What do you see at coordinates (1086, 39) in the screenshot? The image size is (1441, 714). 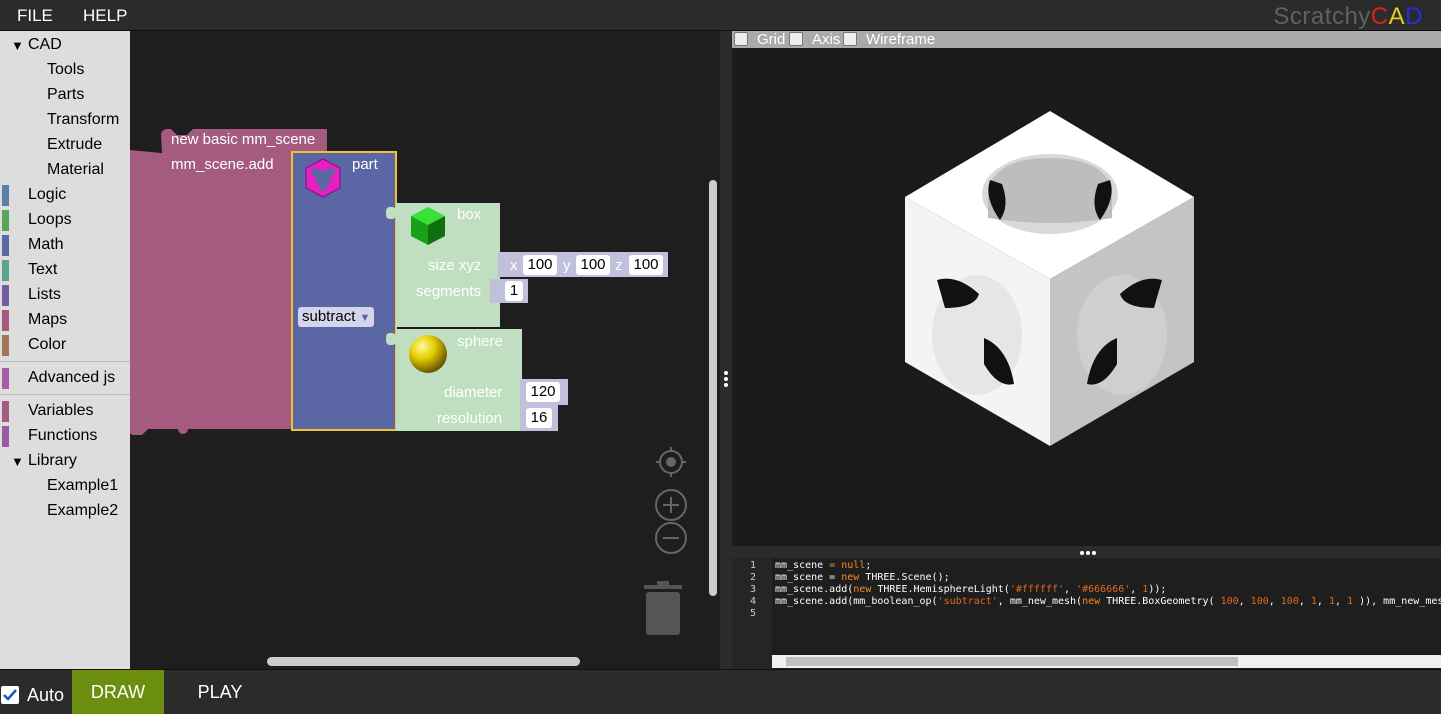 I see `viewer-toolbar: Grid Axis Wireframe` at bounding box center [1086, 39].